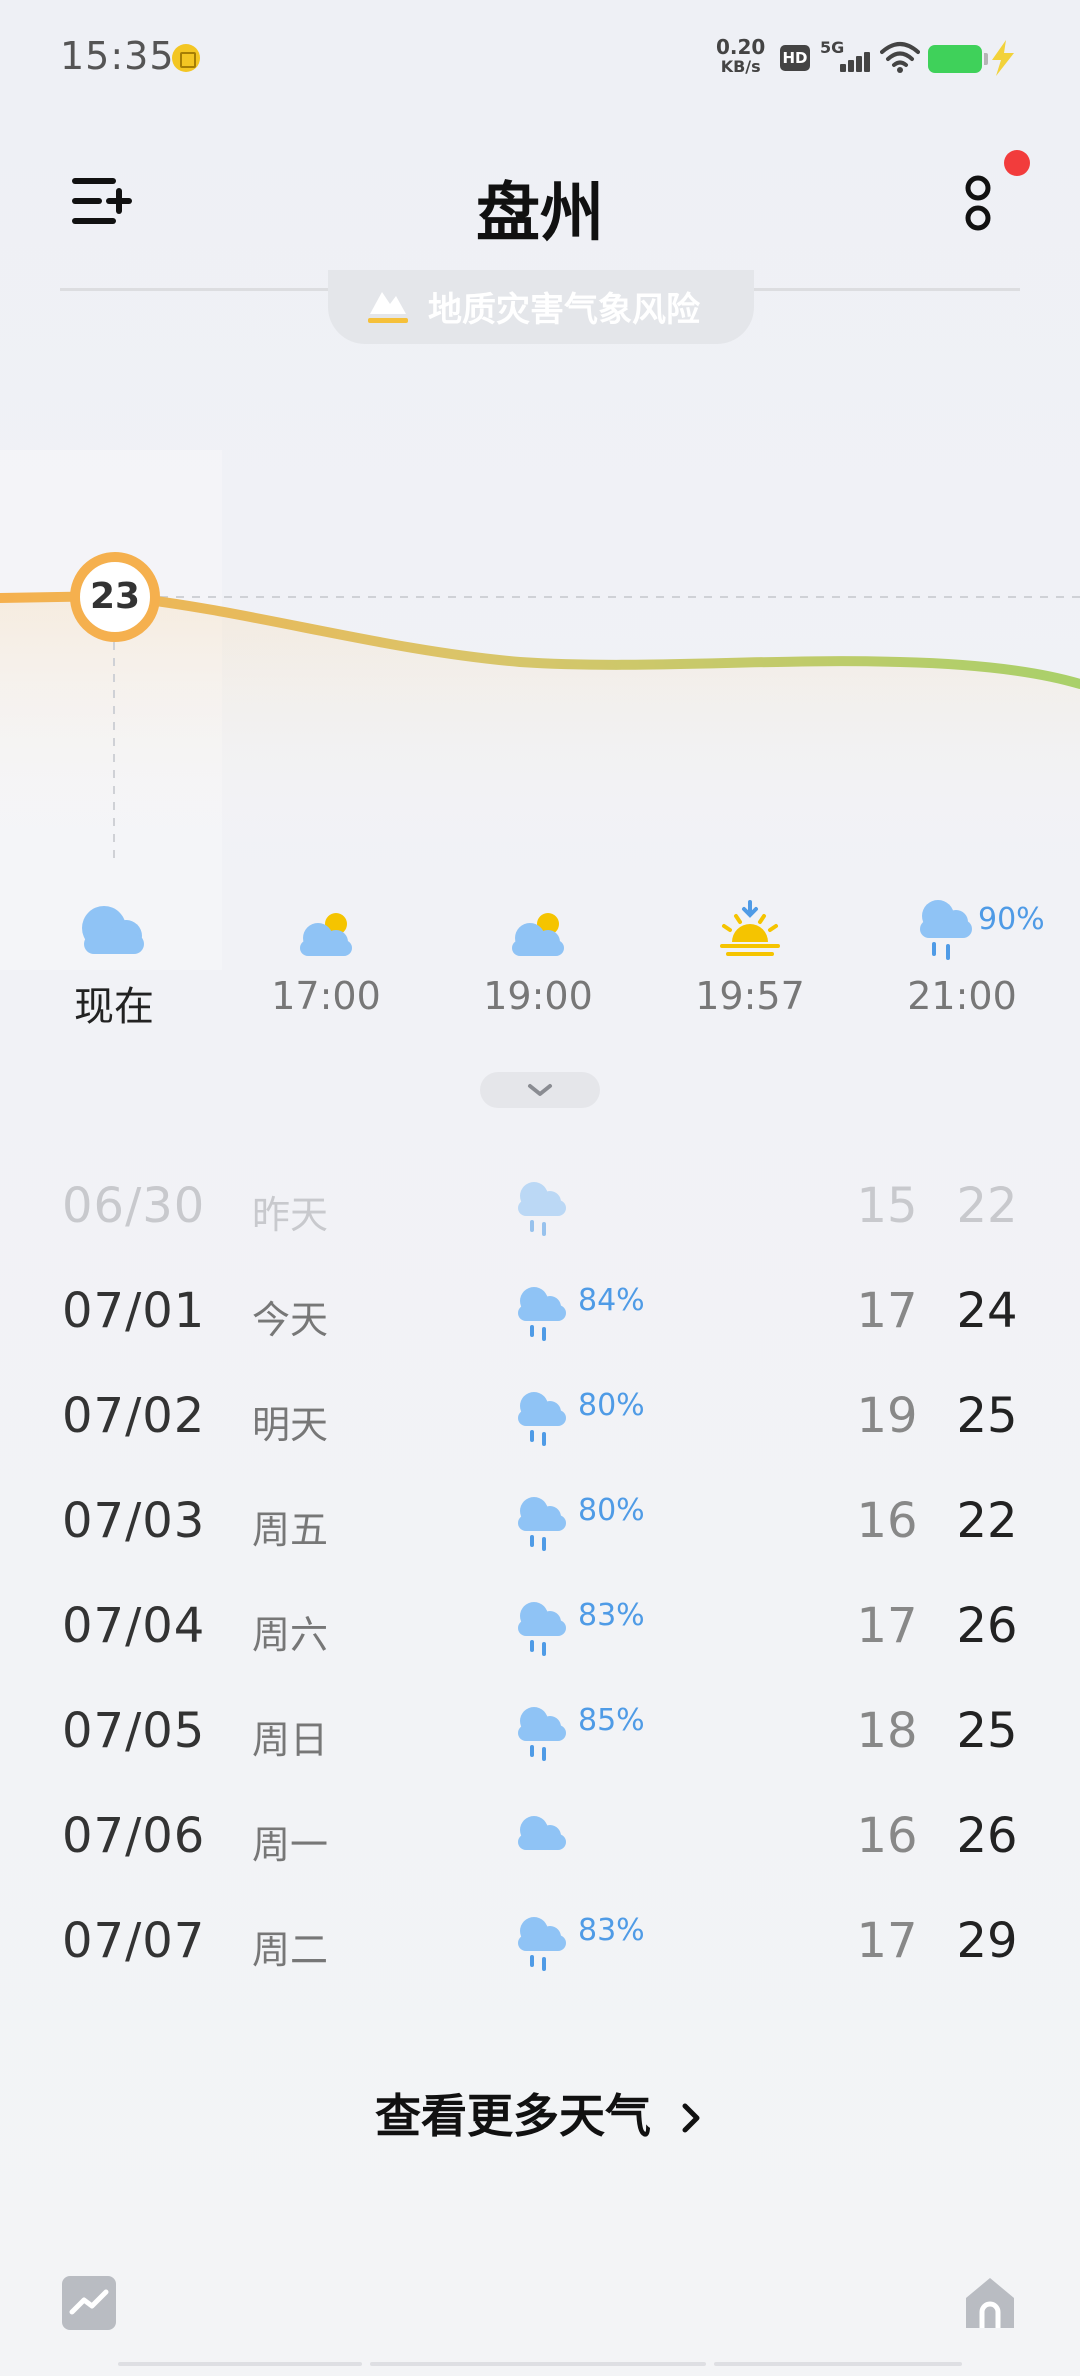 The height and width of the screenshot is (2376, 1080). I want to click on weather-warning-banner: 地质灾害气象风险, so click(541, 307).